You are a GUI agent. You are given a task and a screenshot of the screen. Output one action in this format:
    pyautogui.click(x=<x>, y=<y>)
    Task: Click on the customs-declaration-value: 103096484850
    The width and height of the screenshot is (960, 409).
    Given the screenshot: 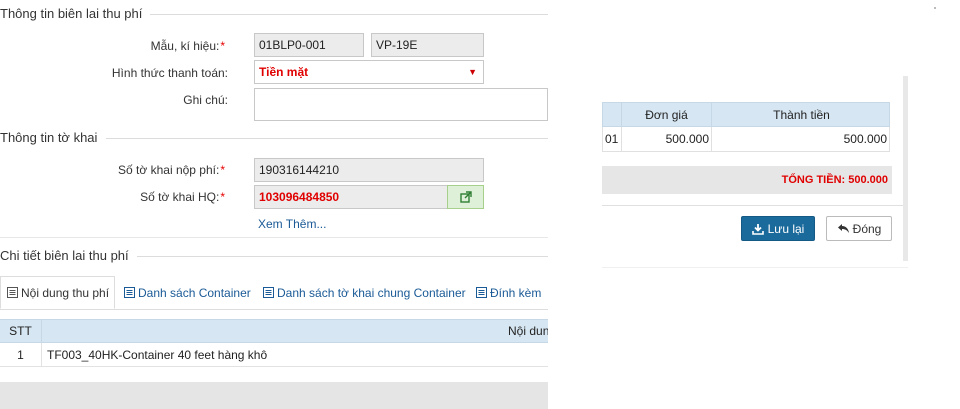 What is the action you would take?
    pyautogui.click(x=299, y=197)
    